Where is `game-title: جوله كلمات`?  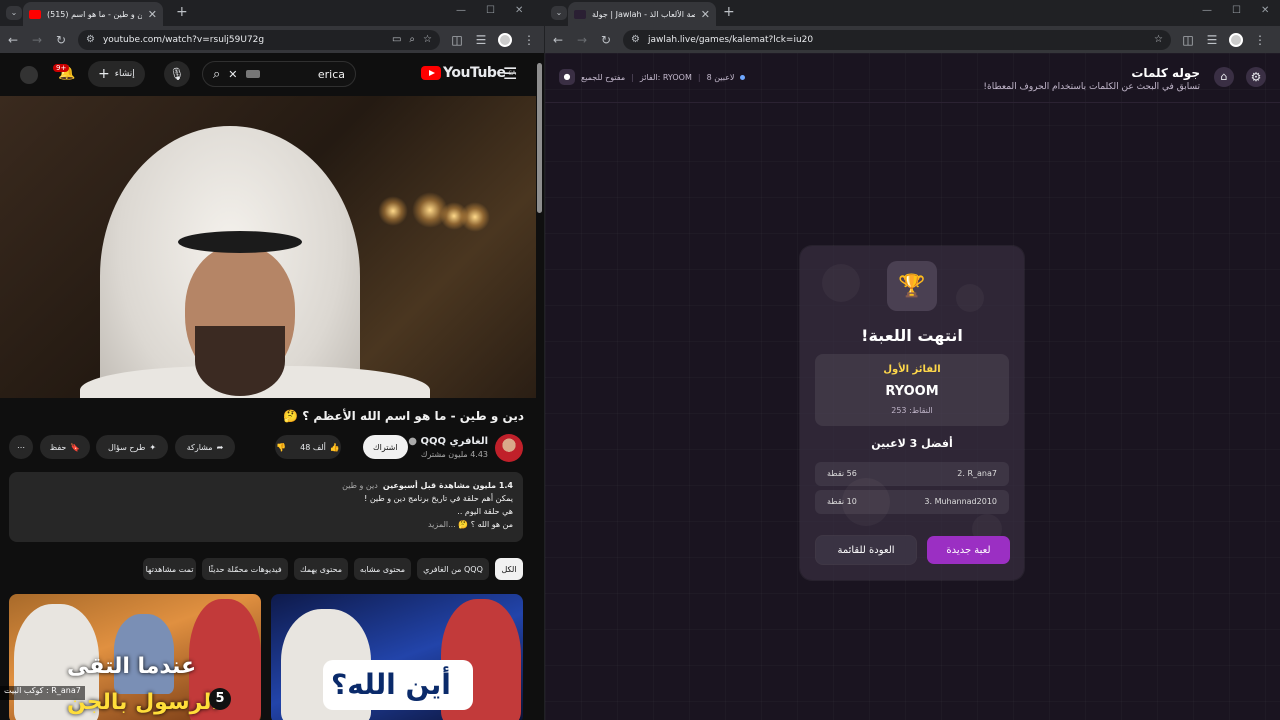
game-title: جوله كلمات is located at coordinates (1165, 73).